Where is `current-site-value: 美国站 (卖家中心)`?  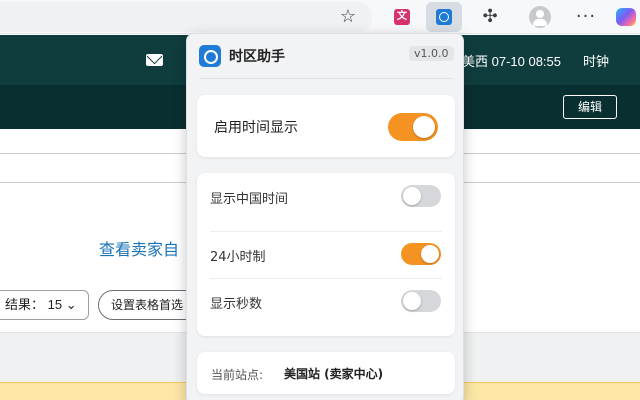 current-site-value: 美国站 (卖家中心) is located at coordinates (334, 374).